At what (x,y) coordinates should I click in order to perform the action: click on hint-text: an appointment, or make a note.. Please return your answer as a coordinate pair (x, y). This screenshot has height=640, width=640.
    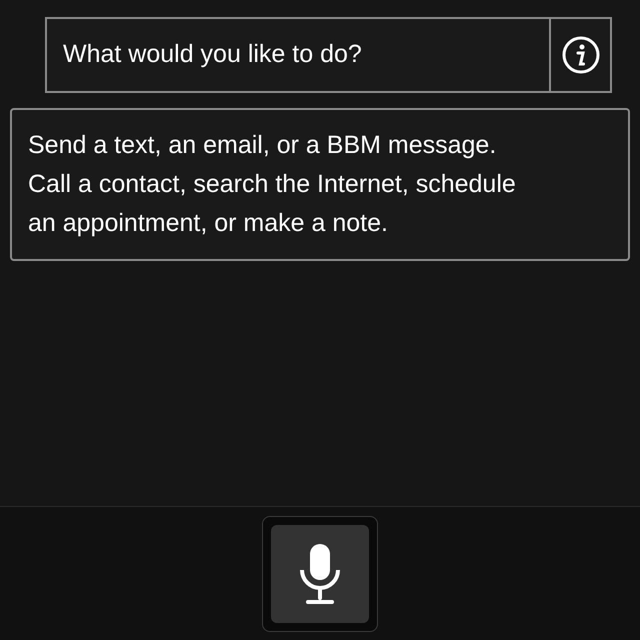
    Looking at the image, I should click on (208, 223).